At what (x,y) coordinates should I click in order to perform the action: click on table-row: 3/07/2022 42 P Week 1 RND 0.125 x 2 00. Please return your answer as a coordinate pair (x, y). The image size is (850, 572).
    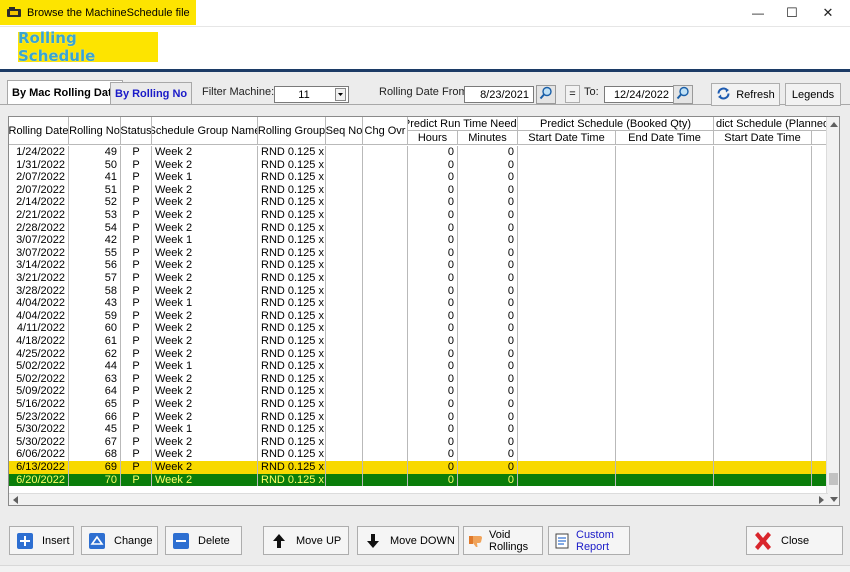
    Looking at the image, I should click on (418, 240).